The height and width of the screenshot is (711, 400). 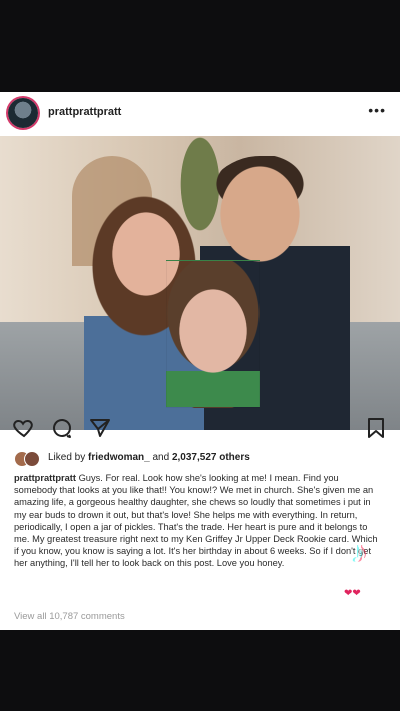 What do you see at coordinates (32, 459) in the screenshot?
I see `liker-avatar` at bounding box center [32, 459].